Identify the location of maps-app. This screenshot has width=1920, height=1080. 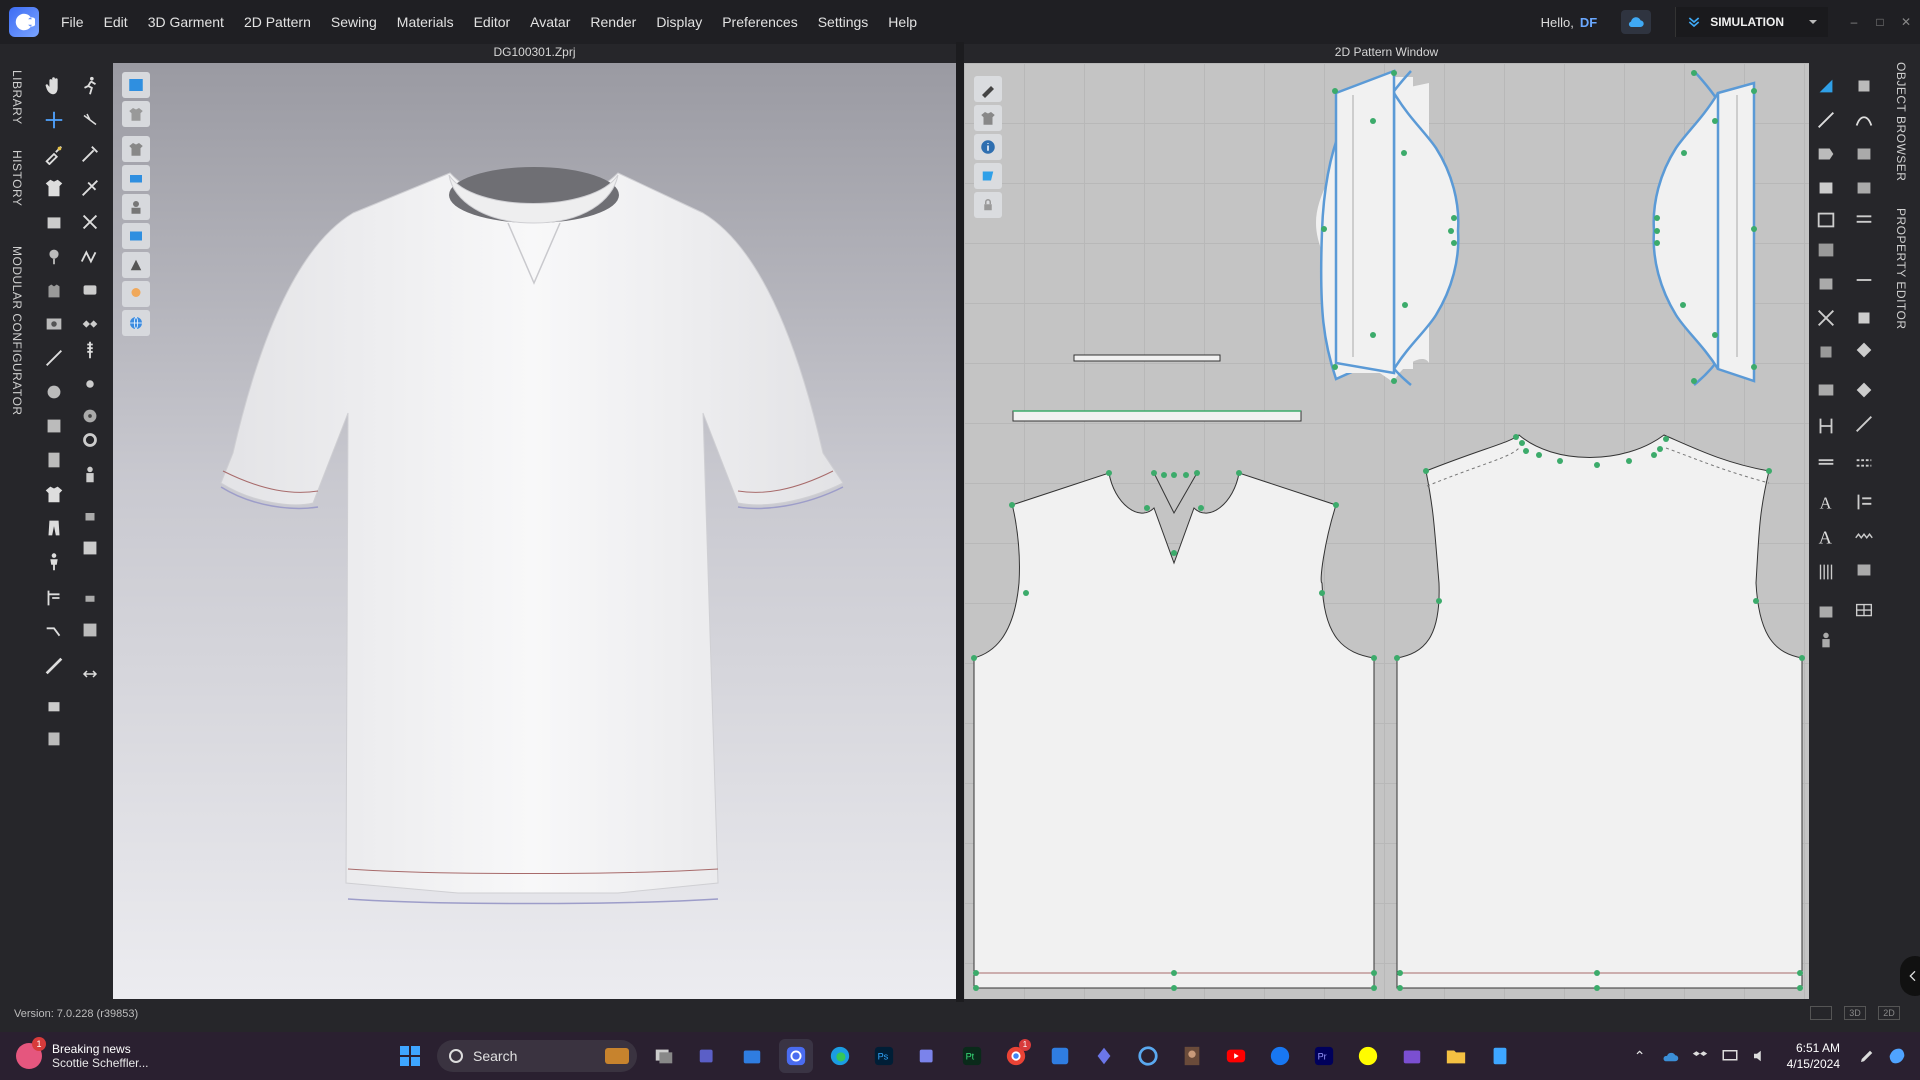
(1060, 1056).